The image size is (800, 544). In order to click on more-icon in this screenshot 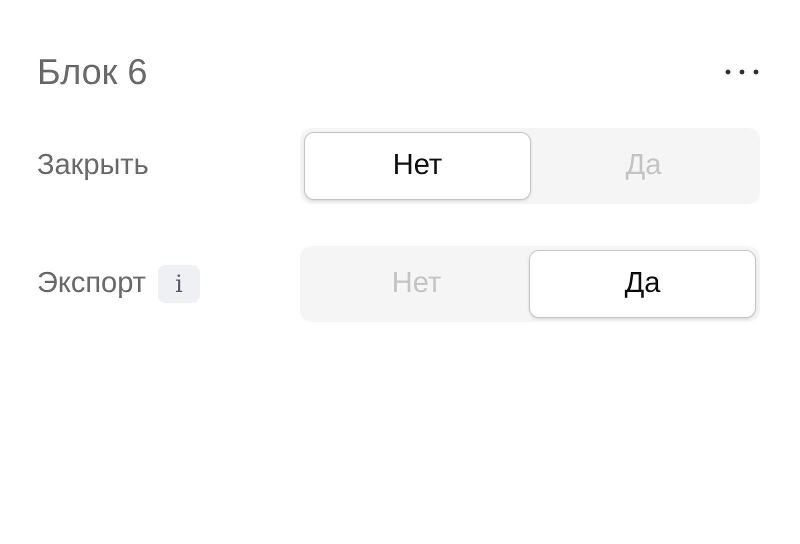, I will do `click(742, 72)`.